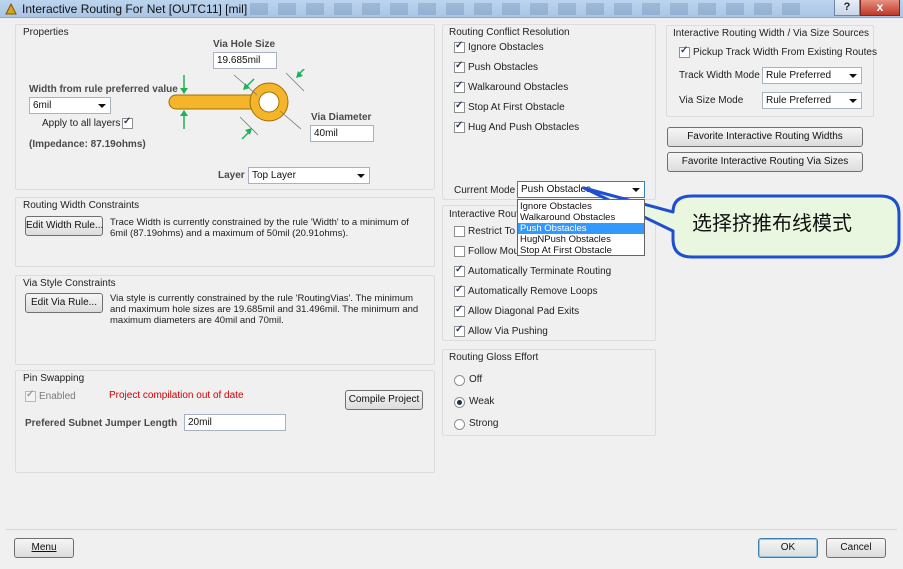 Image resolution: width=903 pixels, height=569 pixels. I want to click on via-hole-shape, so click(269, 102).